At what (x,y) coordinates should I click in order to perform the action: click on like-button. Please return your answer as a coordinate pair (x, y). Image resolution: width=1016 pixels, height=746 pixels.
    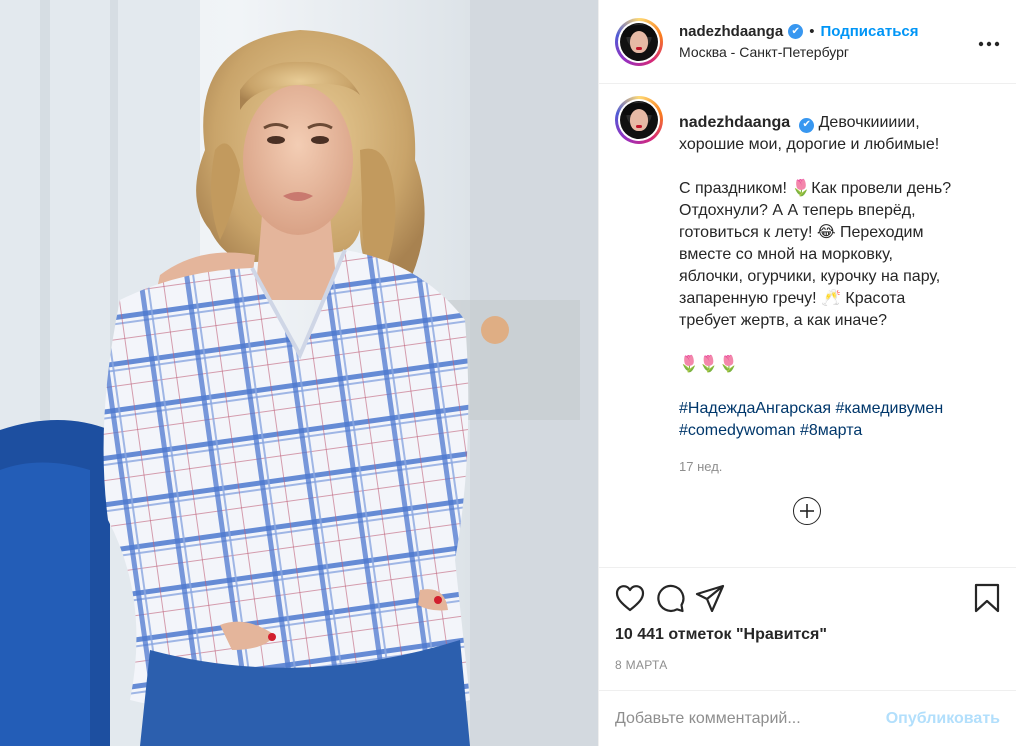
    Looking at the image, I should click on (635, 598).